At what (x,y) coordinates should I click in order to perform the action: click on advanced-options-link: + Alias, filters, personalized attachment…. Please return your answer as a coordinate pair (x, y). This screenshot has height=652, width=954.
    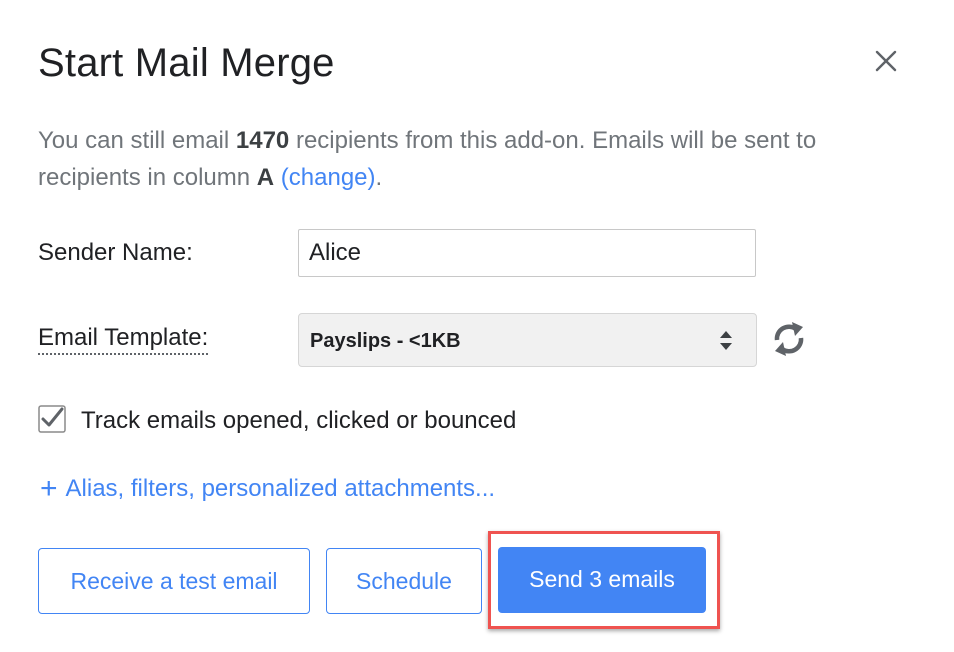
    Looking at the image, I should click on (267, 489).